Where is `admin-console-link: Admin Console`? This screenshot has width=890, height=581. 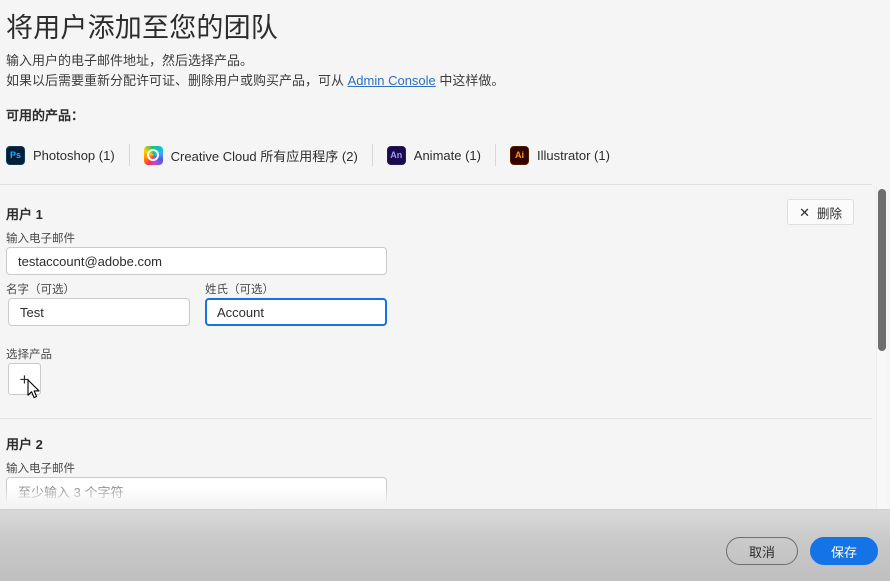 admin-console-link: Admin Console is located at coordinates (392, 80).